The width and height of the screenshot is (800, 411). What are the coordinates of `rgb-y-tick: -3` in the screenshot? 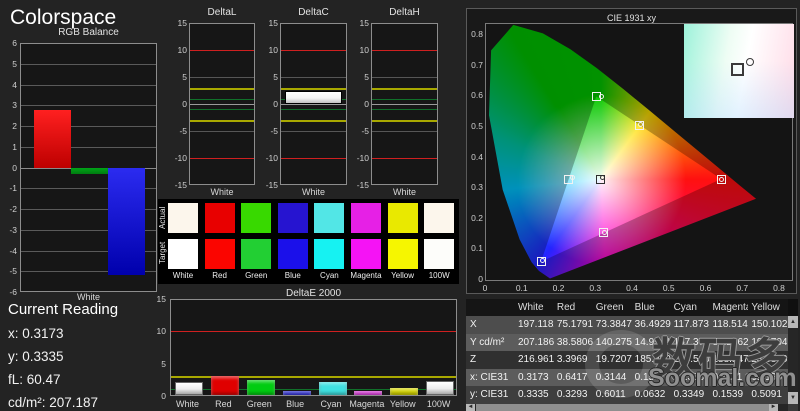 It's located at (13, 229).